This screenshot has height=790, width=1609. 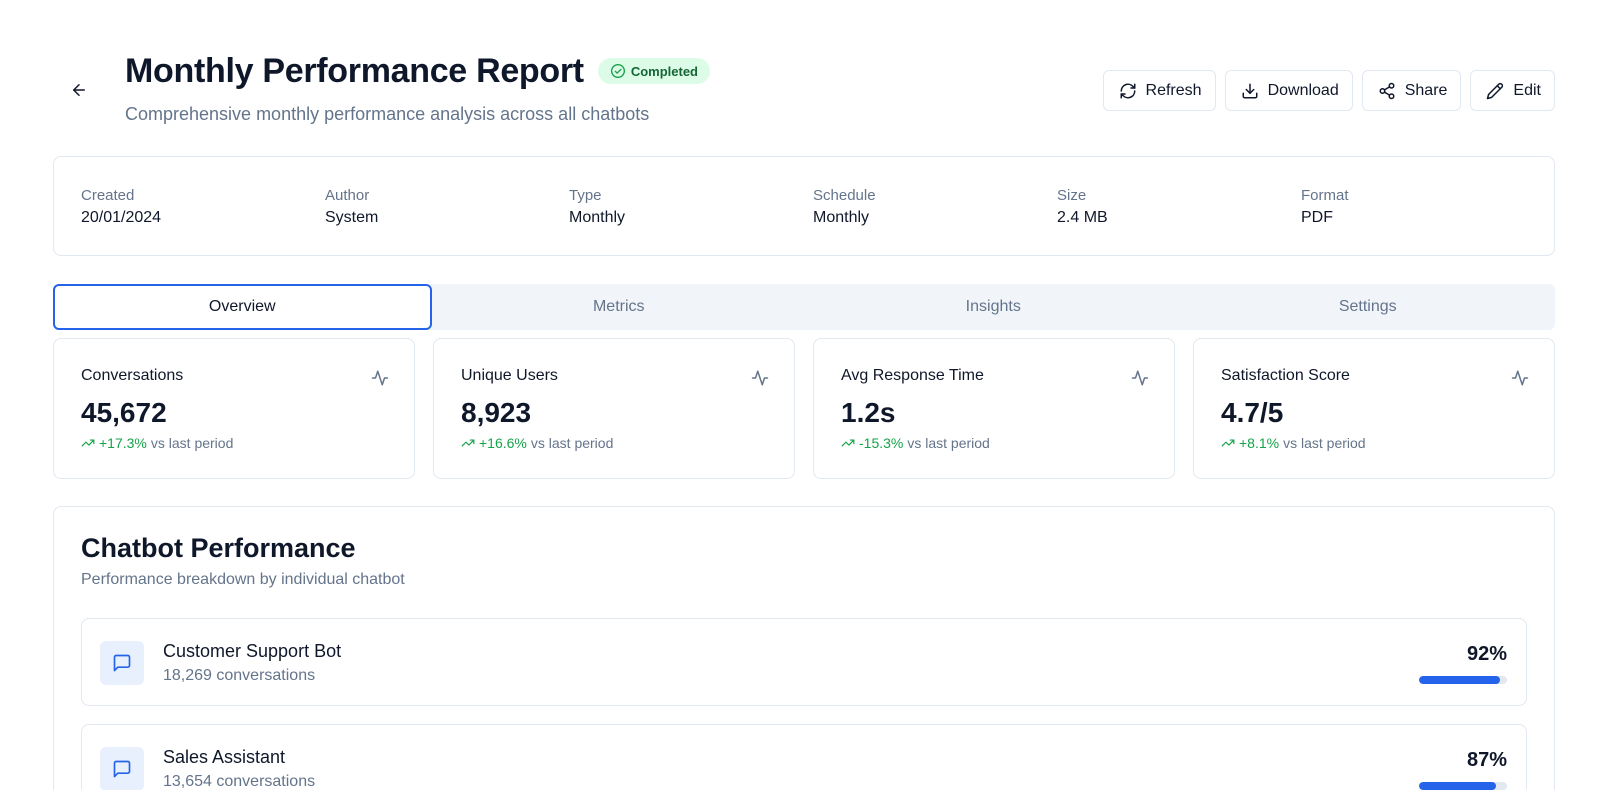 I want to click on section-title: Chatbot Performance, so click(x=218, y=548).